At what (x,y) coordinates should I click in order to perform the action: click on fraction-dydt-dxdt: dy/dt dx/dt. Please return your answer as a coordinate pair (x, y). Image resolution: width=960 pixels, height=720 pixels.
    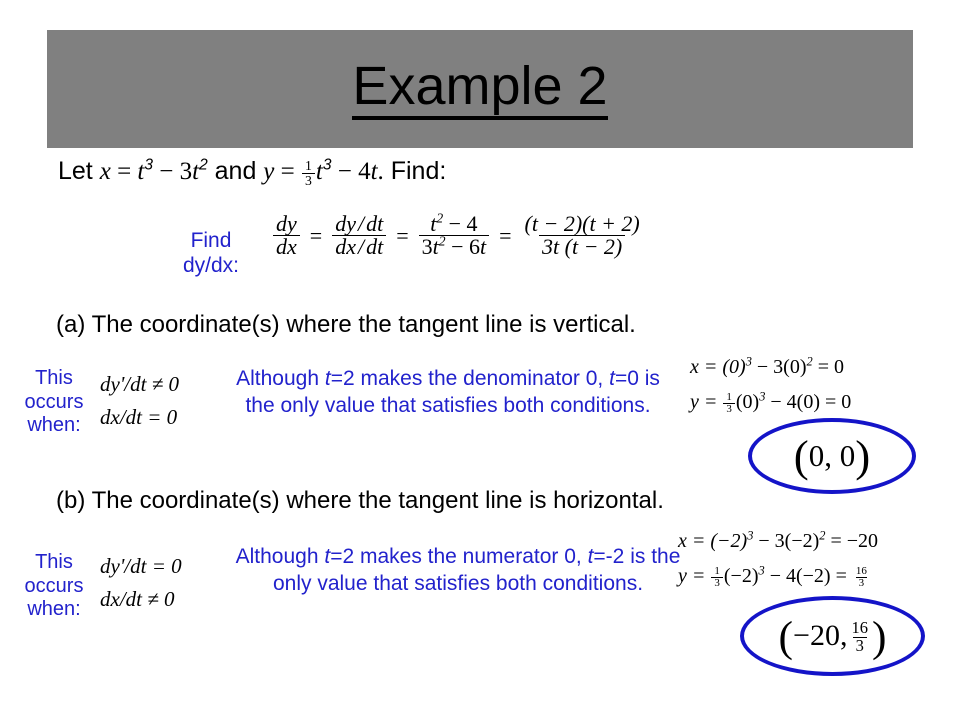
    Looking at the image, I should click on (359, 235).